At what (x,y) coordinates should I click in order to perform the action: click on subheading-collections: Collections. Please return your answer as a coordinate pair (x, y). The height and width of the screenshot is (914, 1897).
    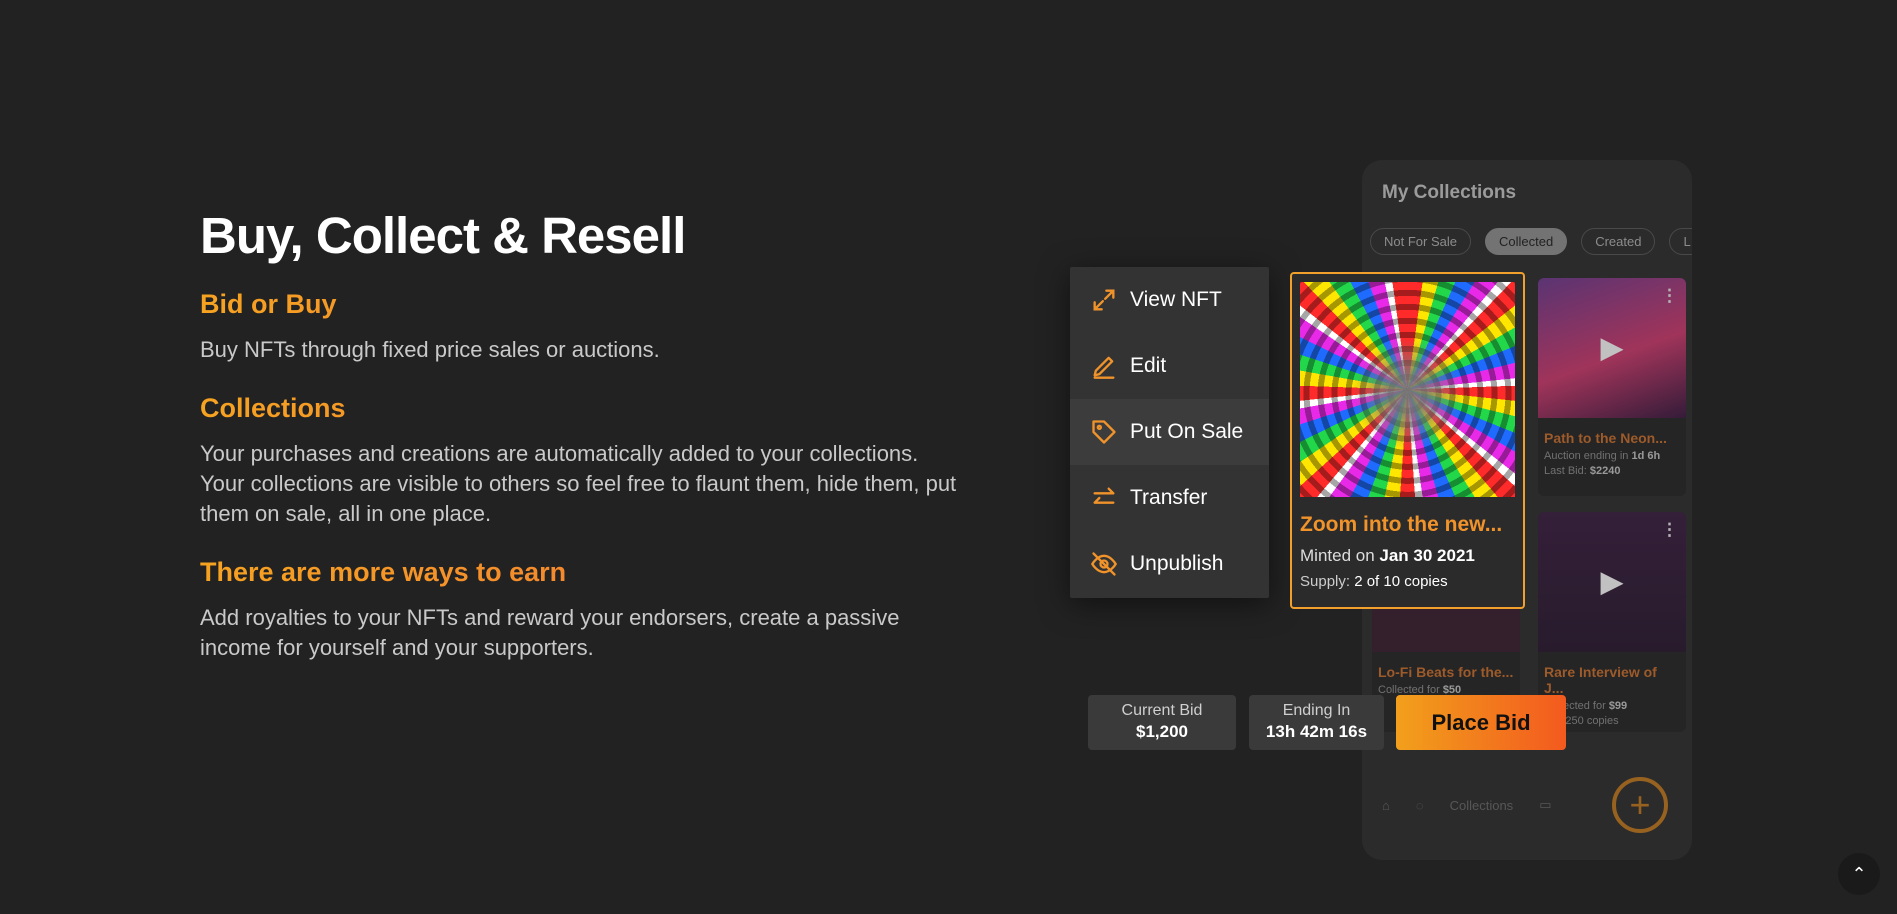
    Looking at the image, I should click on (580, 408).